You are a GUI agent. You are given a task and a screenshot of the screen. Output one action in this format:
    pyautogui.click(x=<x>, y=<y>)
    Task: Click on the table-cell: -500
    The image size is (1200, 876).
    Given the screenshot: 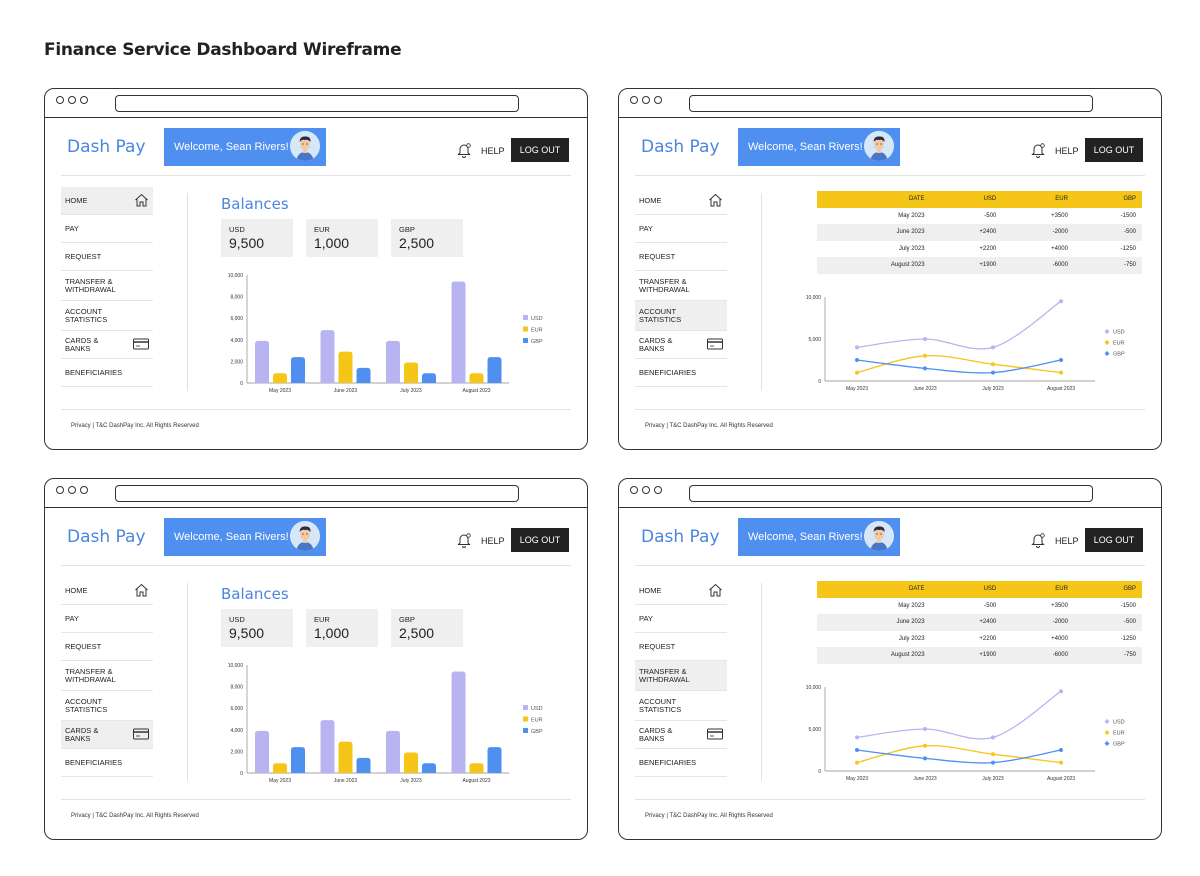 What is the action you would take?
    pyautogui.click(x=990, y=605)
    